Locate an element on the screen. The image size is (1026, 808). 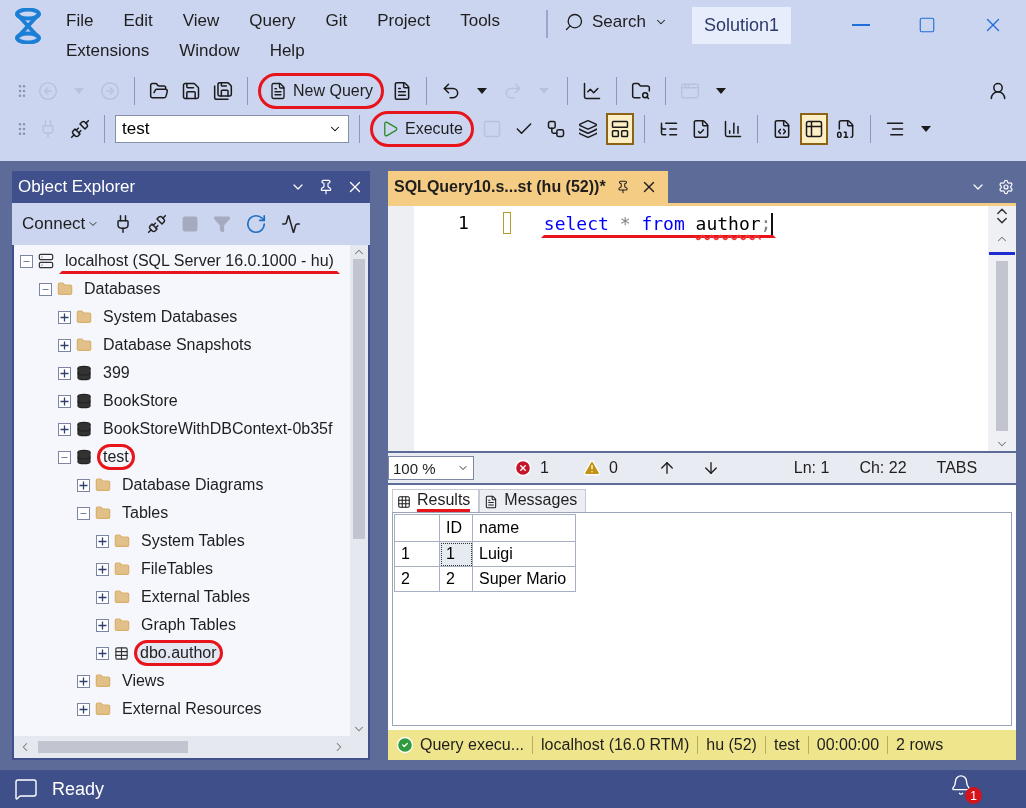
table-icon is located at coordinates (813, 129).